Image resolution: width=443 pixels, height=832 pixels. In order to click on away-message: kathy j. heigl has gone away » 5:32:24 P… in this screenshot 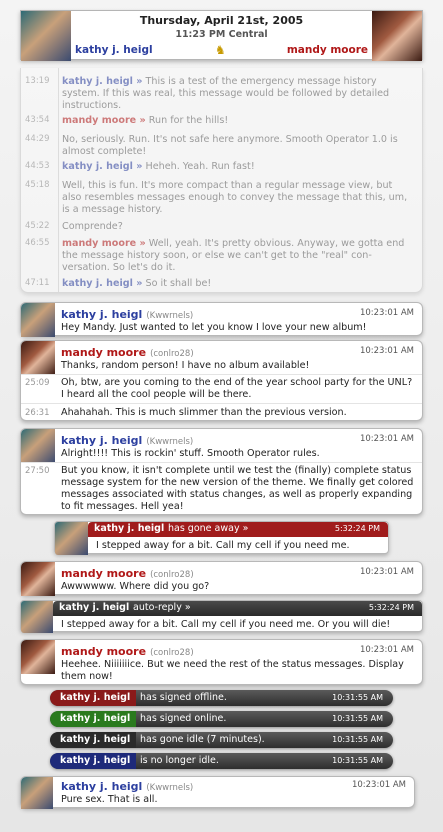, I will do `click(221, 538)`.